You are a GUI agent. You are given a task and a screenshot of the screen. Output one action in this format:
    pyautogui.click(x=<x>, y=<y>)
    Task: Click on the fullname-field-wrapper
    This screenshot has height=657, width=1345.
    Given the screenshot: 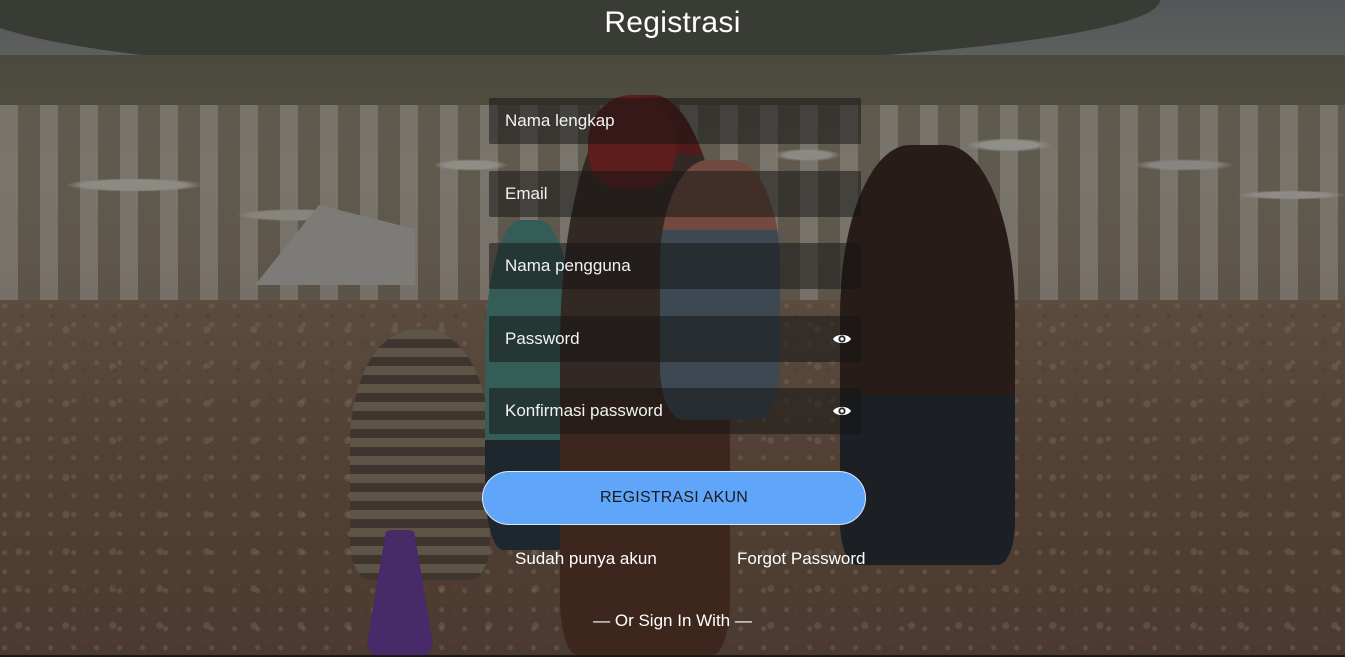 What is the action you would take?
    pyautogui.click(x=675, y=121)
    